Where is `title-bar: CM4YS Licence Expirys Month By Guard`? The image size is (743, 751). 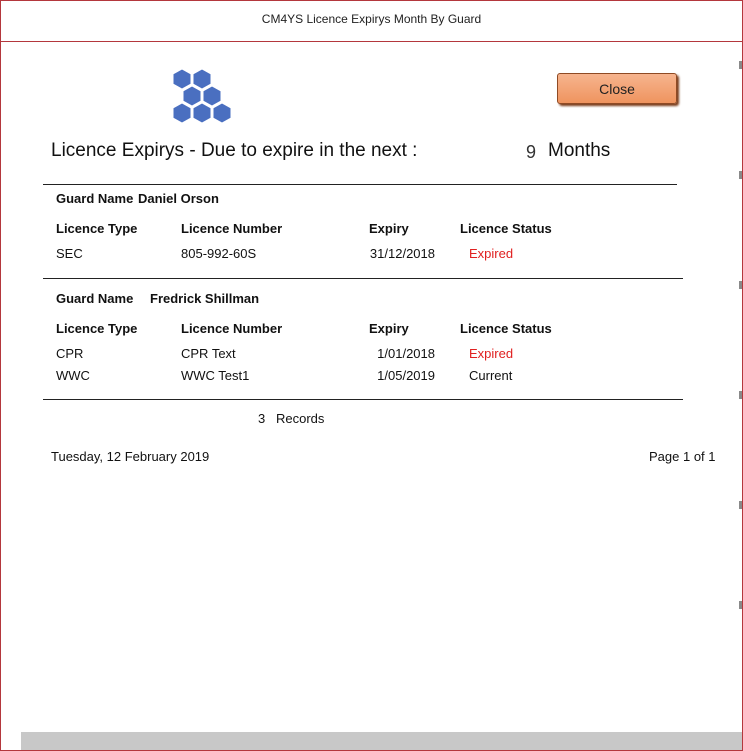 title-bar: CM4YS Licence Expirys Month By Guard is located at coordinates (371, 21).